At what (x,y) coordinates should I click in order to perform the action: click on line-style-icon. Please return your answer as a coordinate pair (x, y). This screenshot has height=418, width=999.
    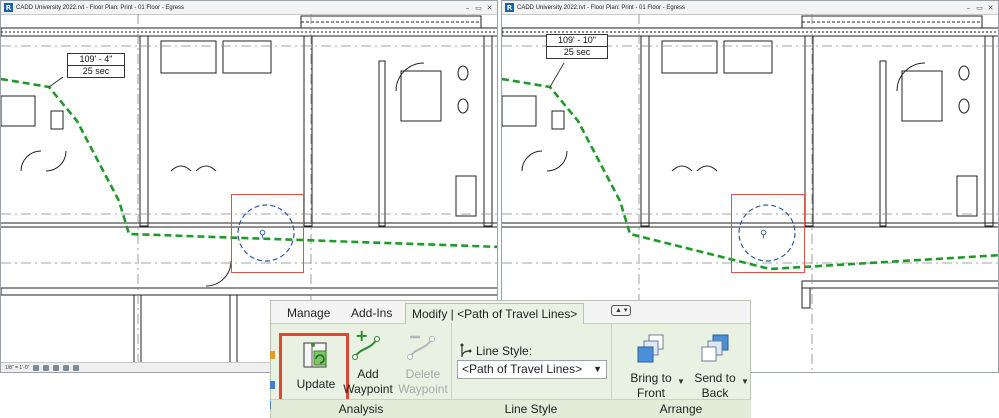
    Looking at the image, I should click on (466, 350).